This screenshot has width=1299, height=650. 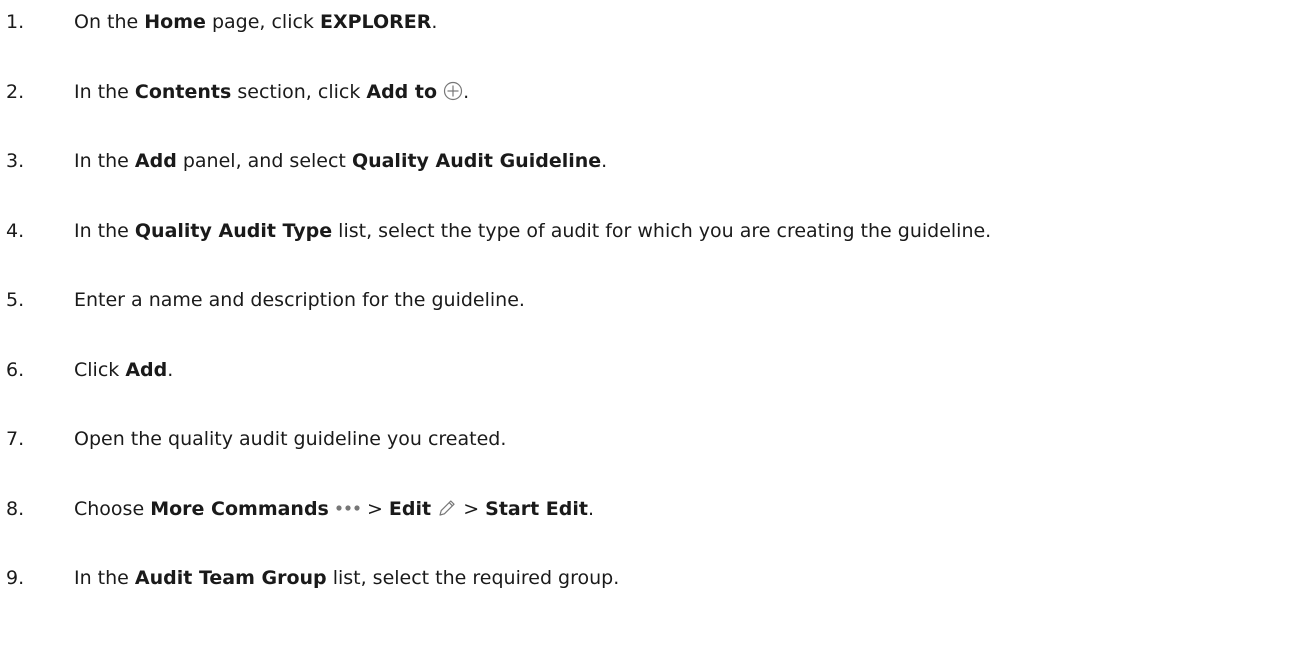 What do you see at coordinates (649, 22) in the screenshot?
I see `step-1: 1. On the Home page, click EXPLORER.` at bounding box center [649, 22].